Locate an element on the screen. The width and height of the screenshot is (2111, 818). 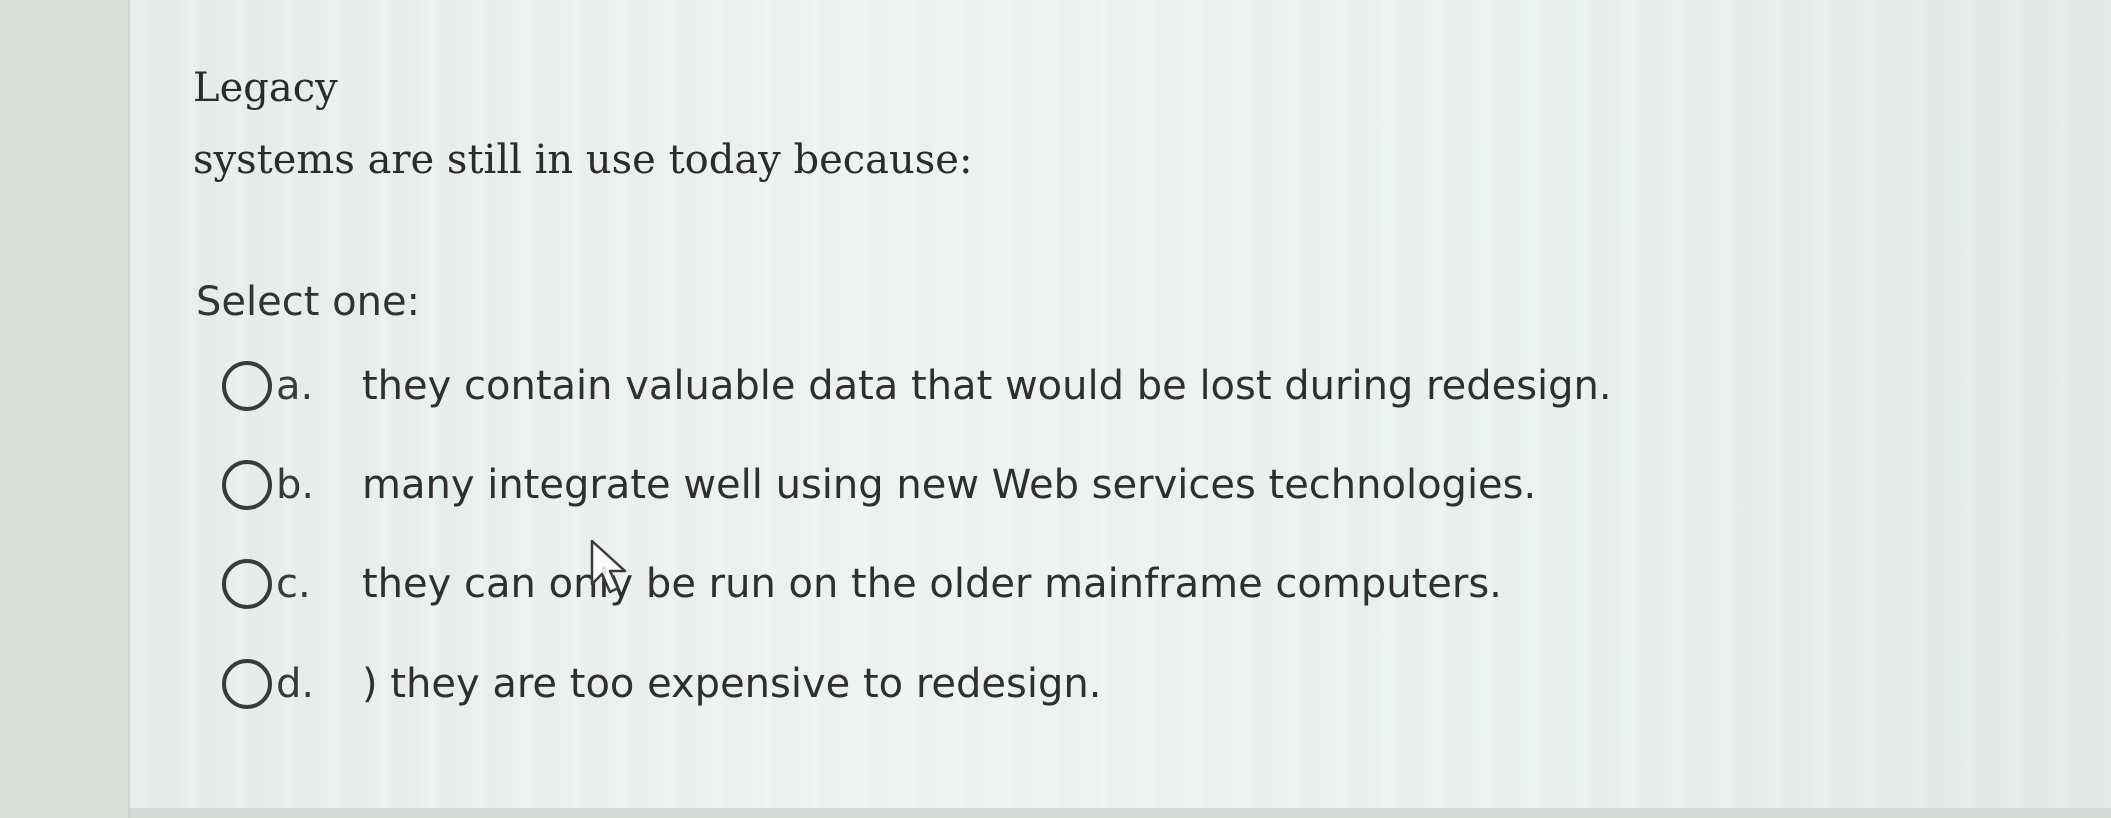
option-letter: b. is located at coordinates (295, 485).